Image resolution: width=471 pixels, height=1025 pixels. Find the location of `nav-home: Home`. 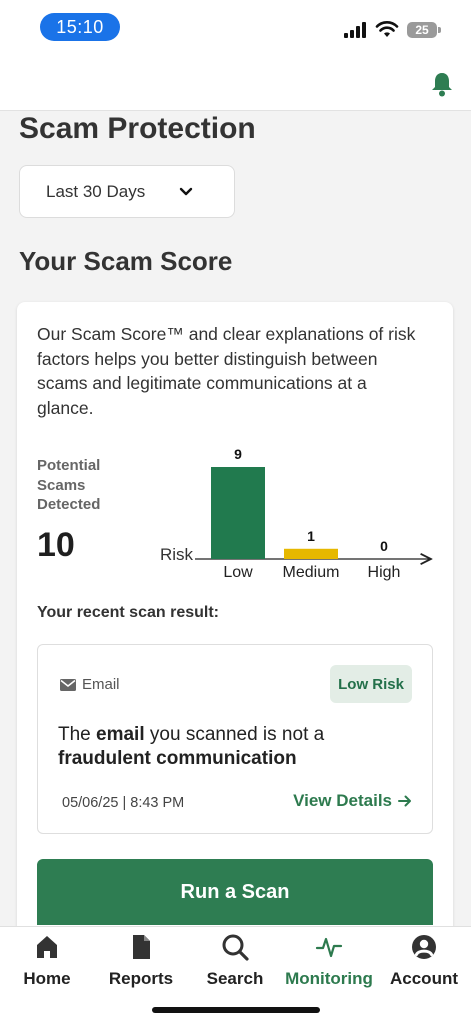

nav-home: Home is located at coordinates (47, 963).